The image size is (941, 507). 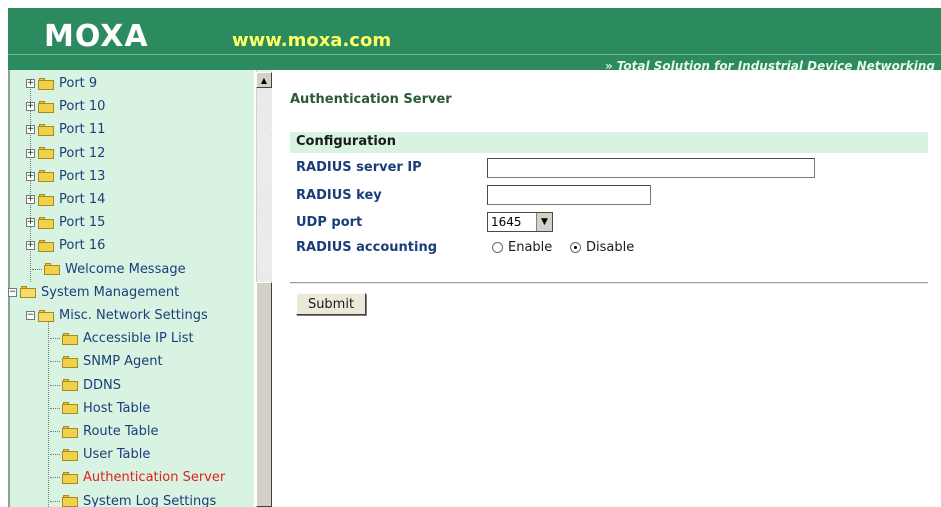 What do you see at coordinates (78, 83) in the screenshot?
I see `tree-item-label: Port 9` at bounding box center [78, 83].